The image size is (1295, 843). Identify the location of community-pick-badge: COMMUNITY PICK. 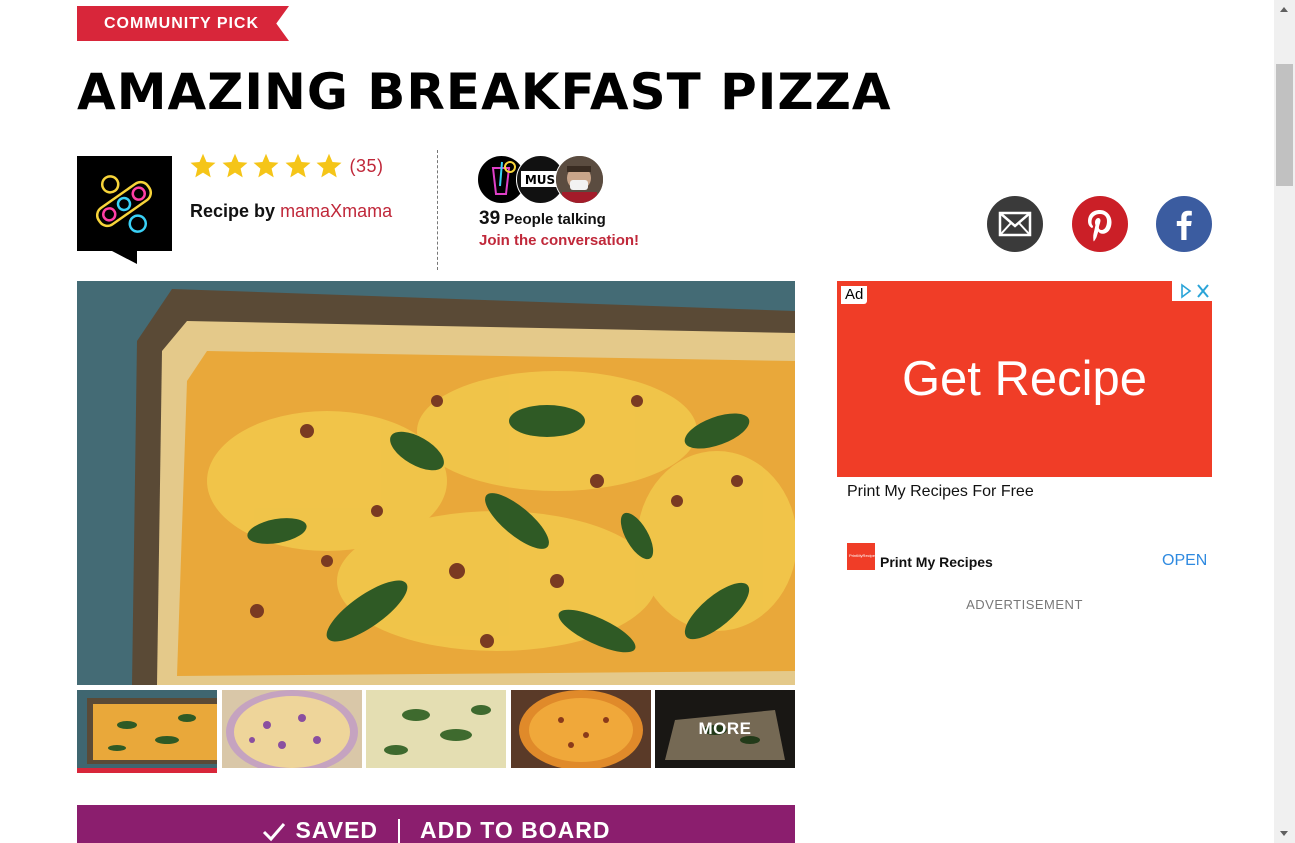
(183, 23).